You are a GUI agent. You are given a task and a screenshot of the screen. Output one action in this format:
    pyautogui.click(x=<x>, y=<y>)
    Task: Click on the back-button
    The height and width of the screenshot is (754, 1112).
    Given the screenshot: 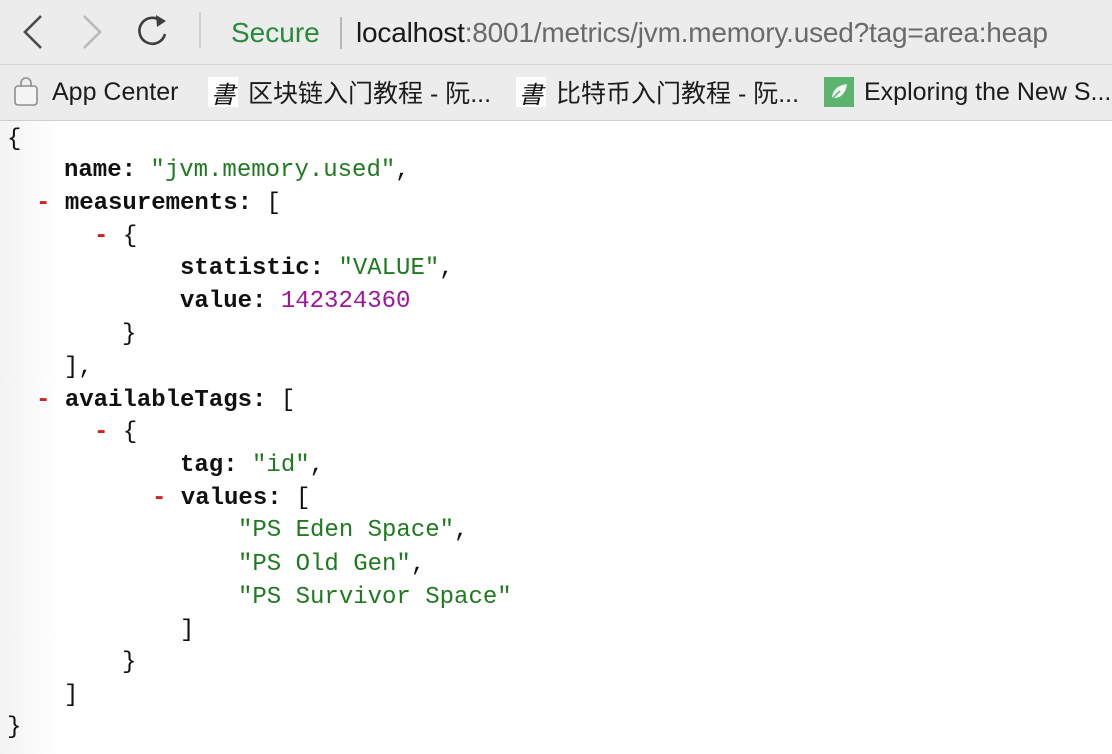 What is the action you would take?
    pyautogui.click(x=33, y=32)
    